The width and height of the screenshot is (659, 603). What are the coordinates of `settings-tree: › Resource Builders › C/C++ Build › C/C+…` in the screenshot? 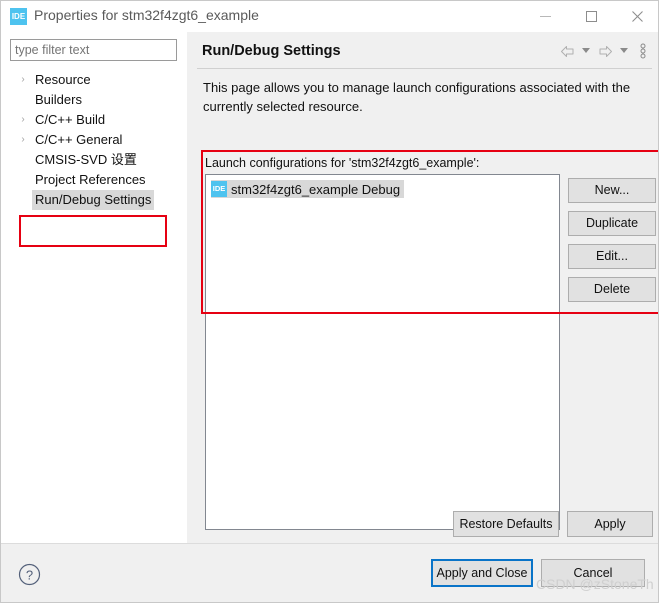 It's located at (94, 140).